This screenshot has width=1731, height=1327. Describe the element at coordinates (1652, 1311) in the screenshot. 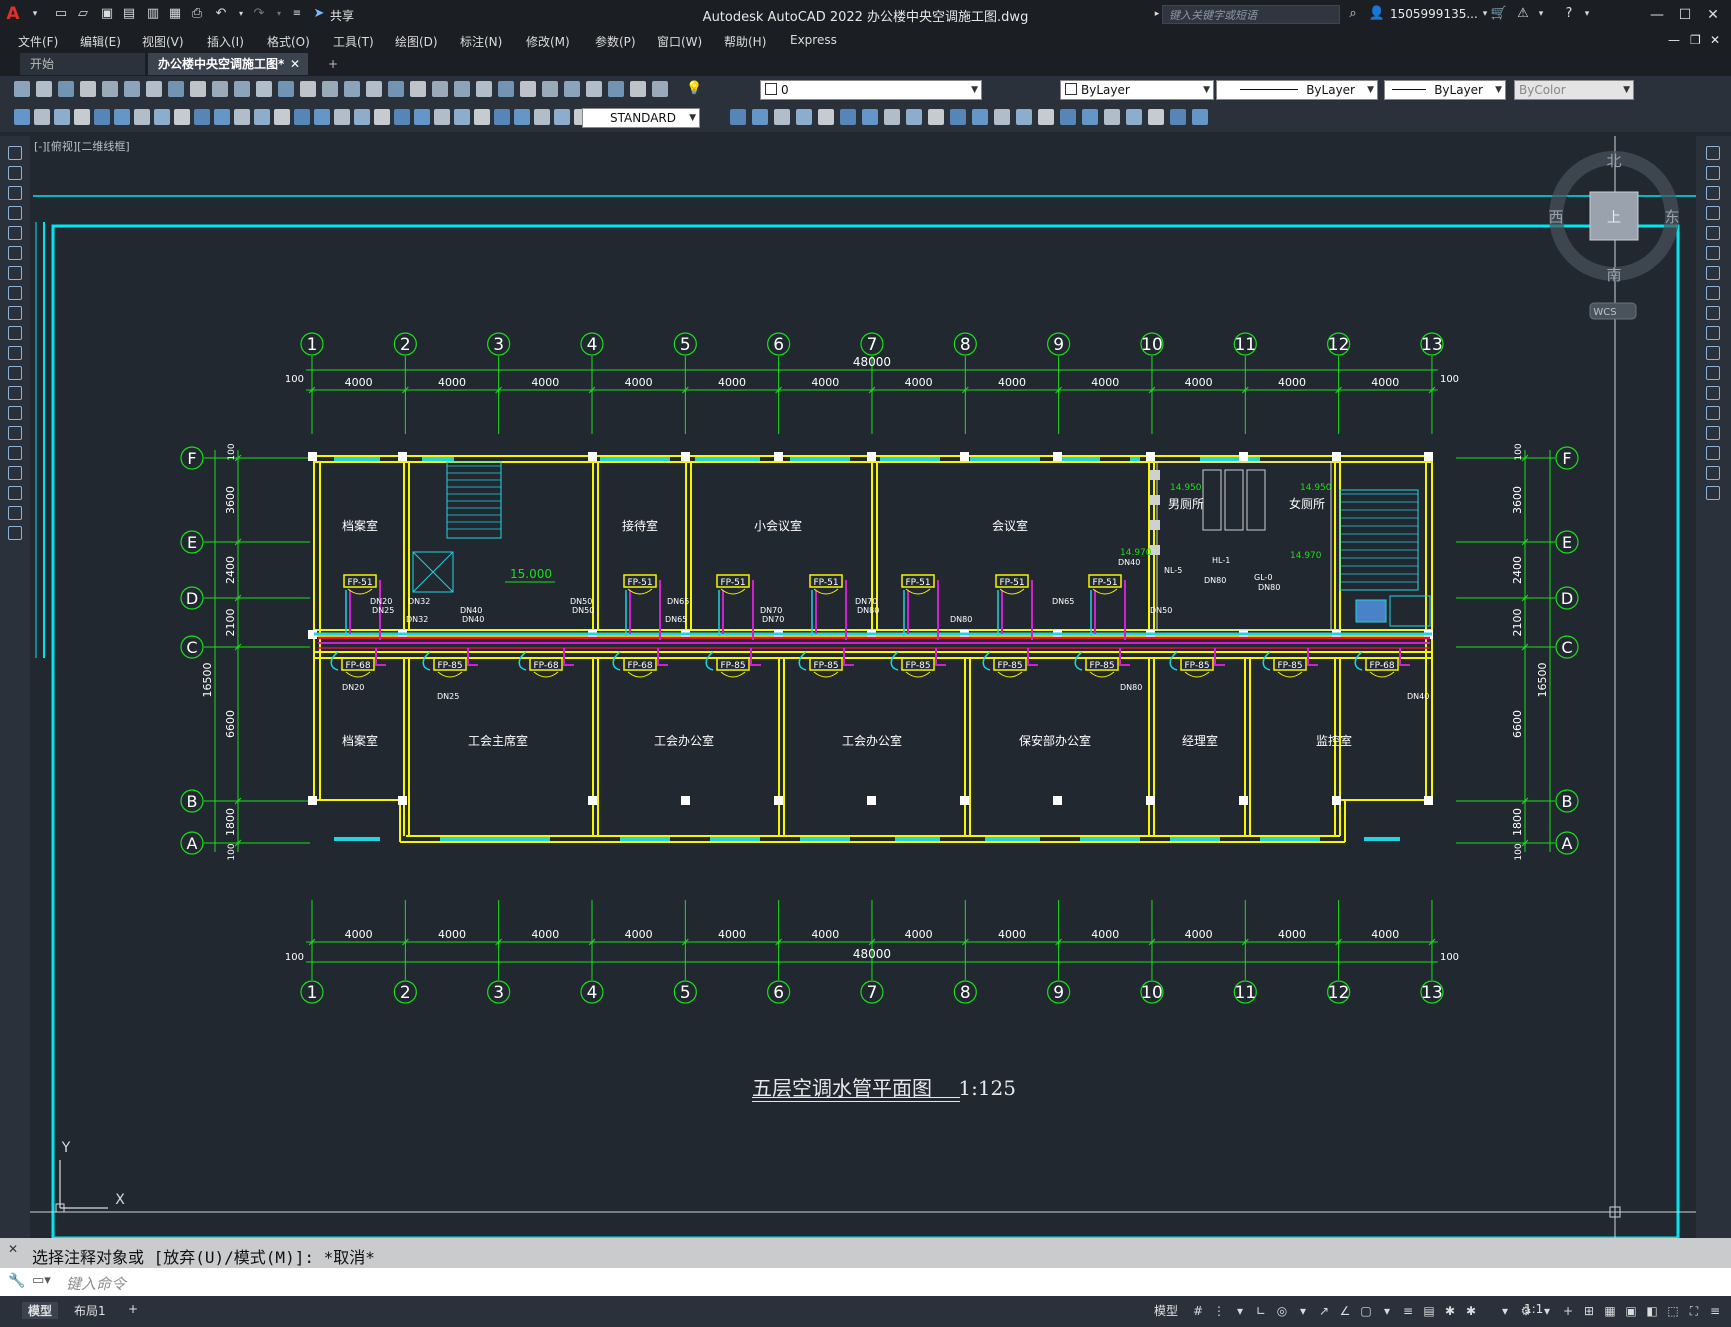

I see `isolate-icon: ◧` at that location.